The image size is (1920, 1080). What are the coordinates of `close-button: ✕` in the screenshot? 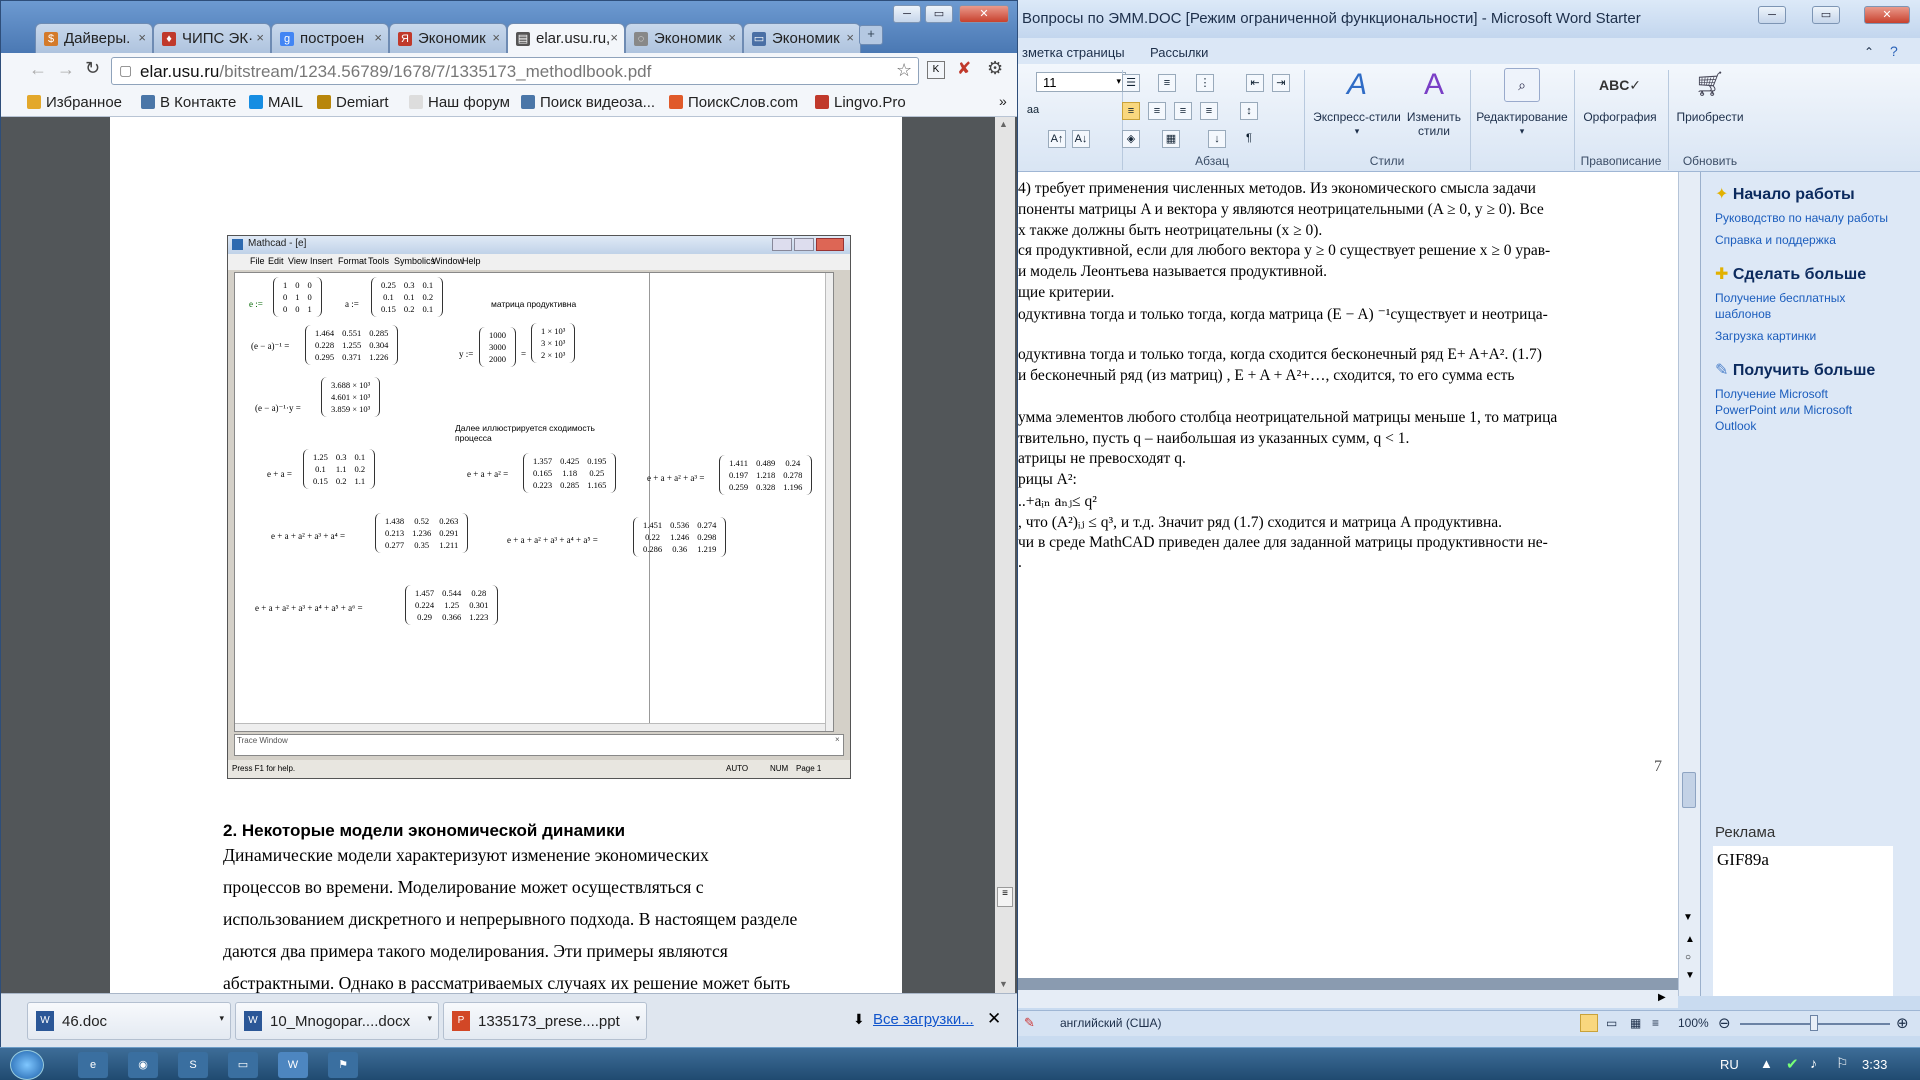 It's located at (1887, 15).